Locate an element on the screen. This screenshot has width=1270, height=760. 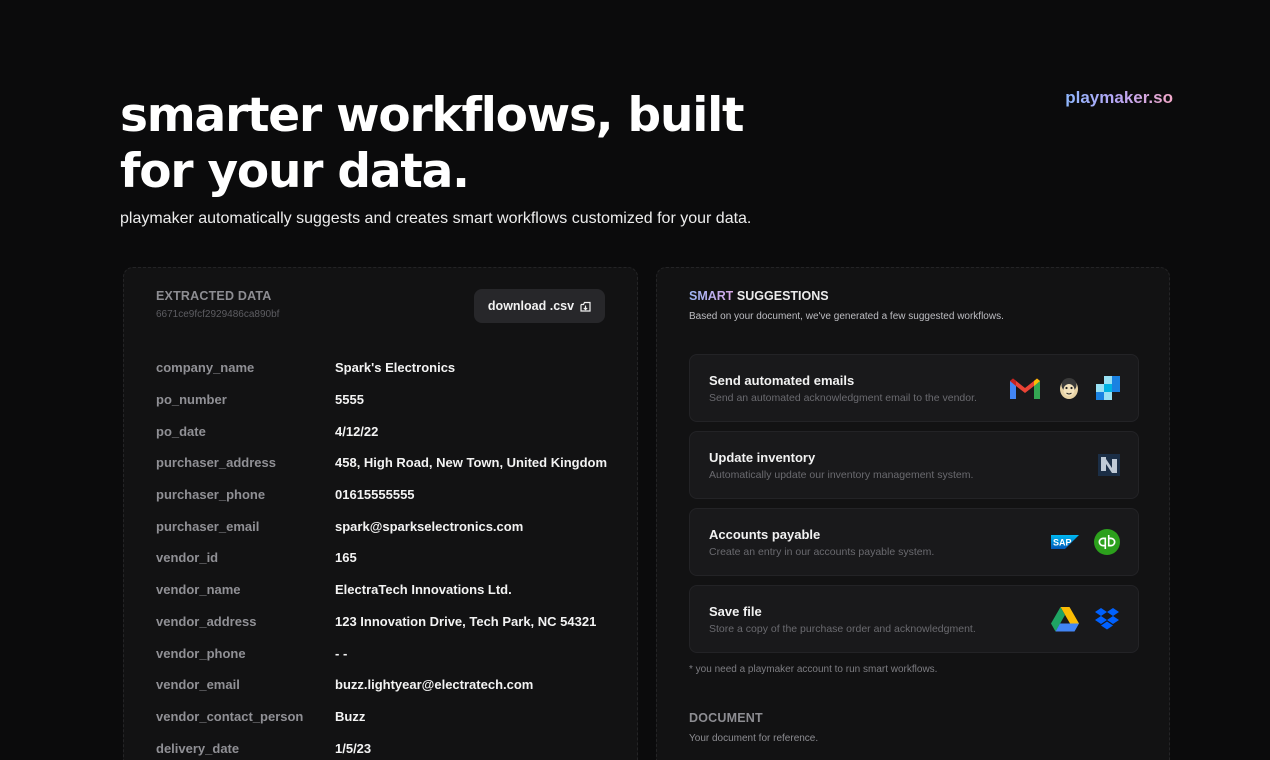
field-key: delivery_date is located at coordinates (198, 748).